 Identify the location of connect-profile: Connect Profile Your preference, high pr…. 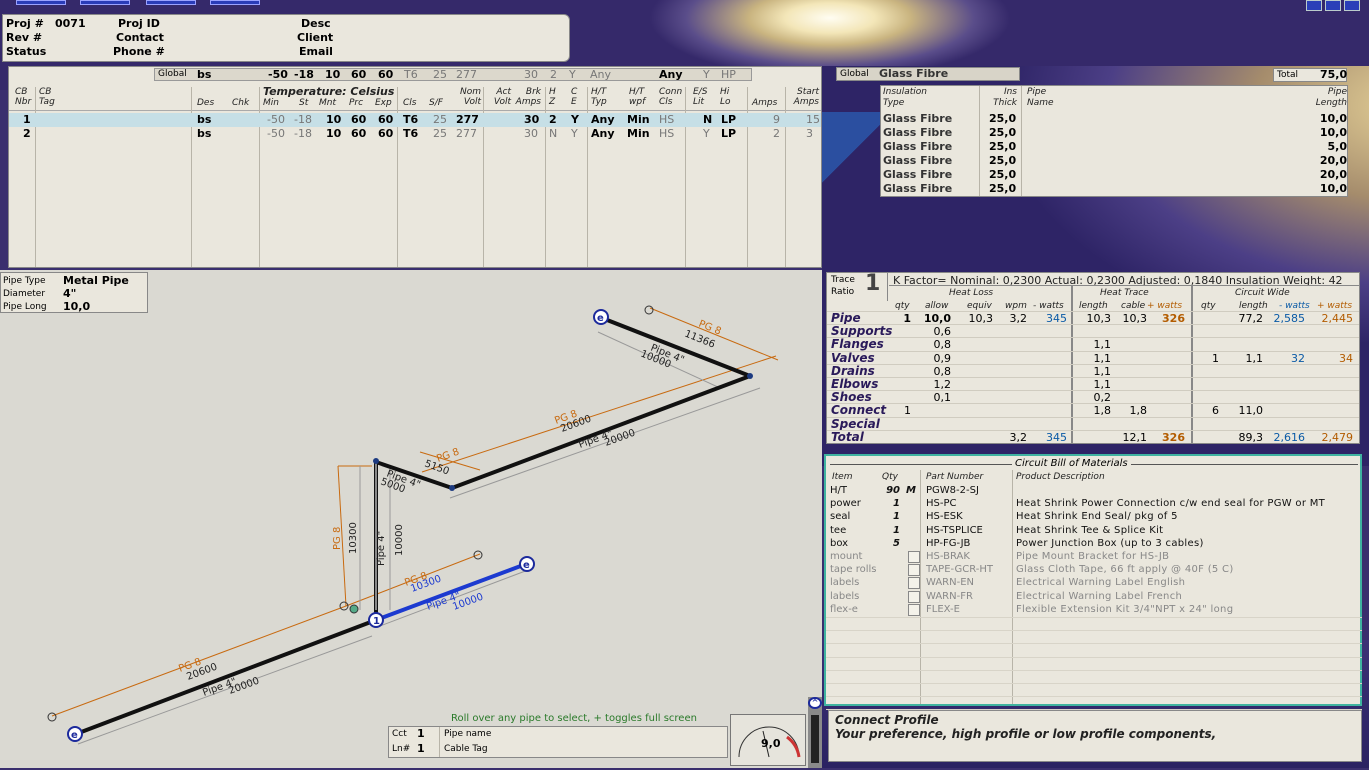
(1095, 736).